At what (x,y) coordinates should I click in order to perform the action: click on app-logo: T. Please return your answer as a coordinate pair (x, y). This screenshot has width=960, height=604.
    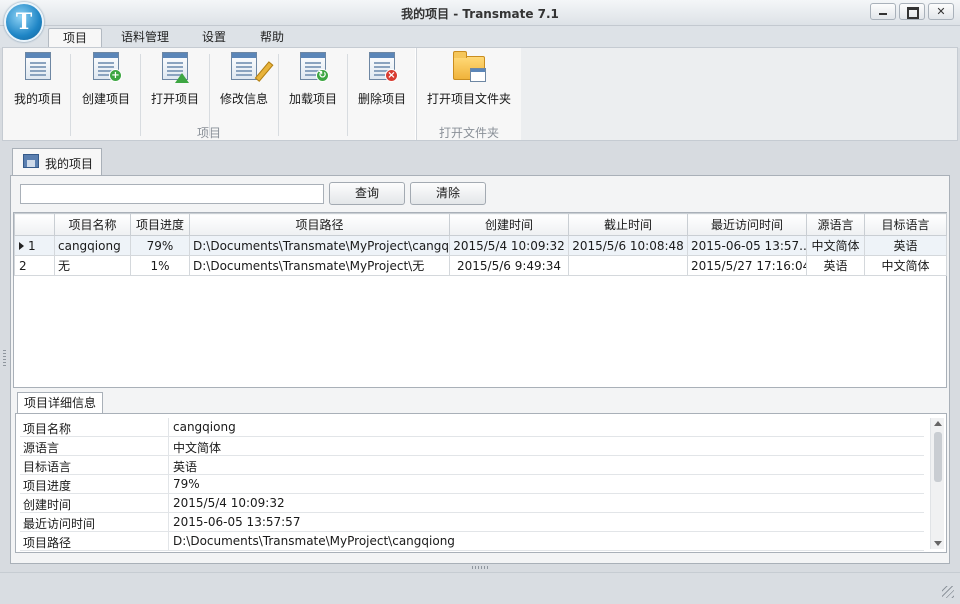
    Looking at the image, I should click on (24, 22).